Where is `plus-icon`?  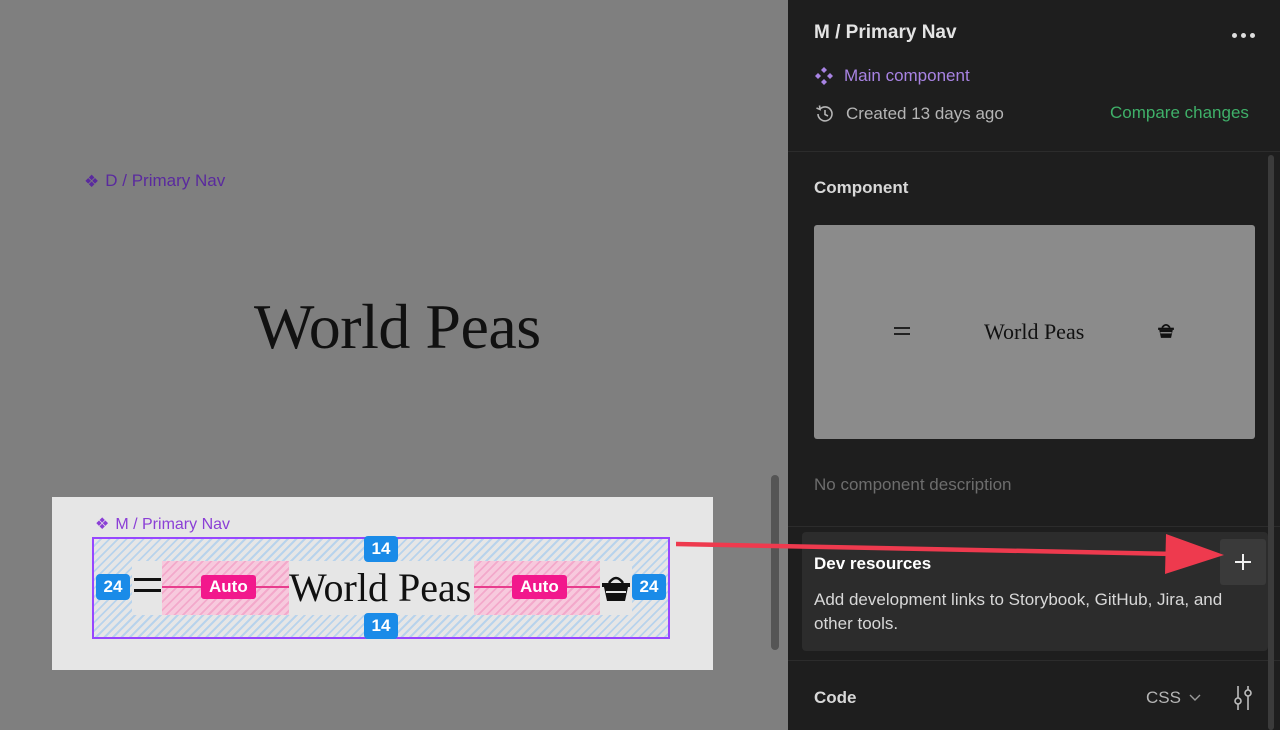
plus-icon is located at coordinates (1243, 562).